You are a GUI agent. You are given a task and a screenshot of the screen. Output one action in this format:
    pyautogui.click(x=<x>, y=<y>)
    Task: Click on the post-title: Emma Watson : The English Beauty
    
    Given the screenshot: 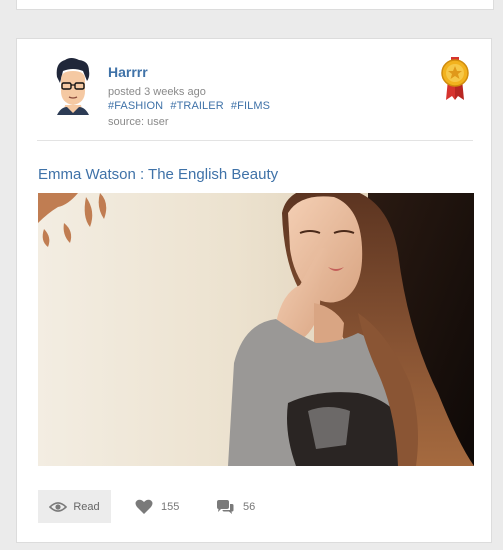 What is the action you would take?
    pyautogui.click(x=158, y=174)
    